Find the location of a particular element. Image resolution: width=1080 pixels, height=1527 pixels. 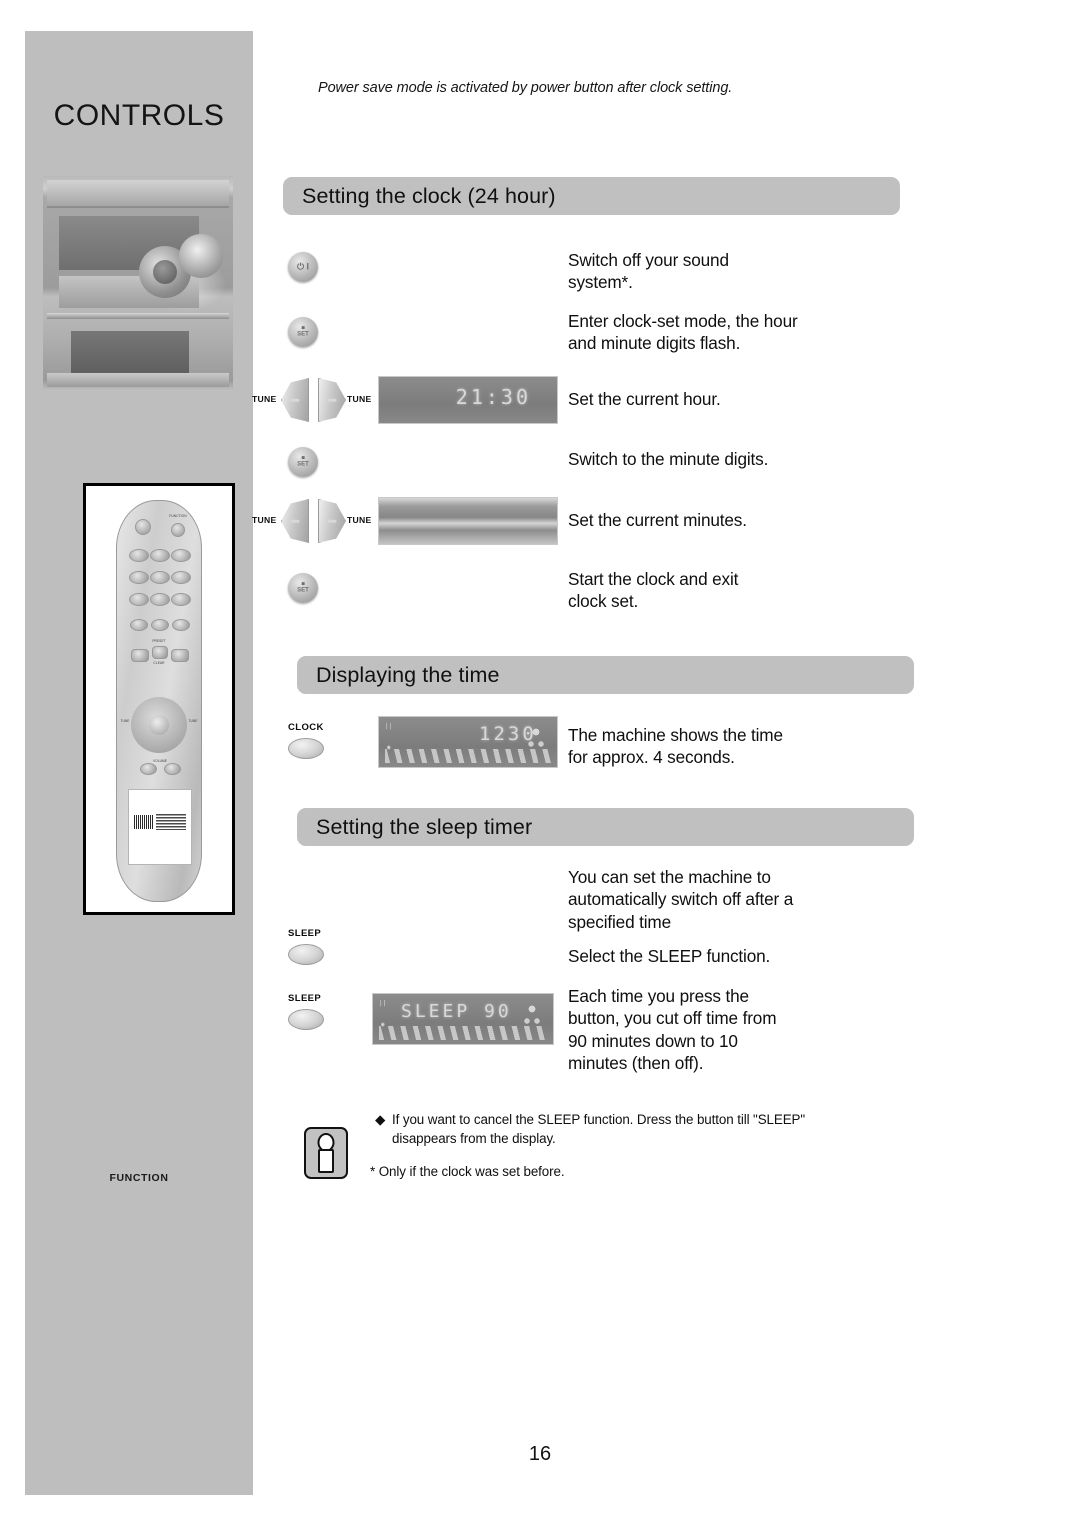

section-title-display-time: Displaying the time is located at coordinates (408, 674).